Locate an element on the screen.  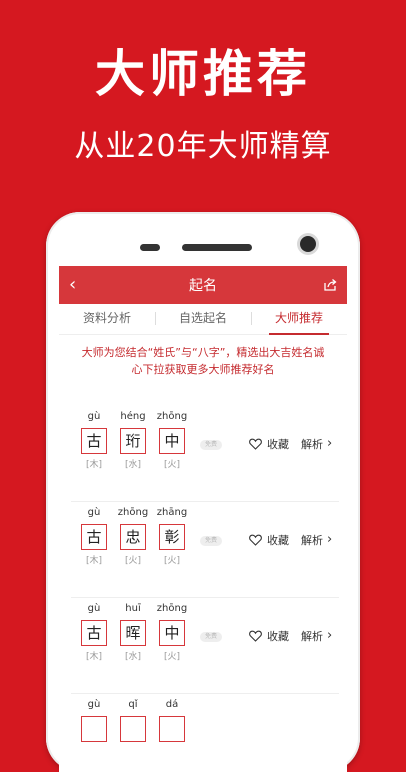
tab-bar: 资料分析 自选起名 大师推荐 is located at coordinates (203, 319).